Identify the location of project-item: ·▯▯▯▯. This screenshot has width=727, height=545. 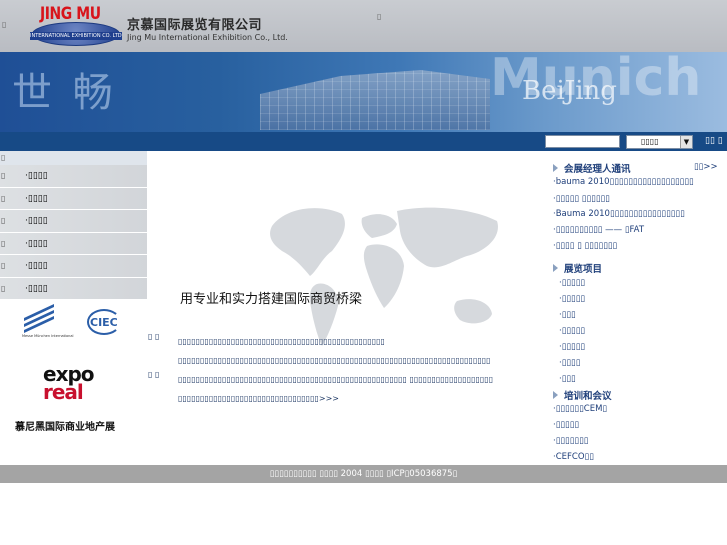
(569, 363).